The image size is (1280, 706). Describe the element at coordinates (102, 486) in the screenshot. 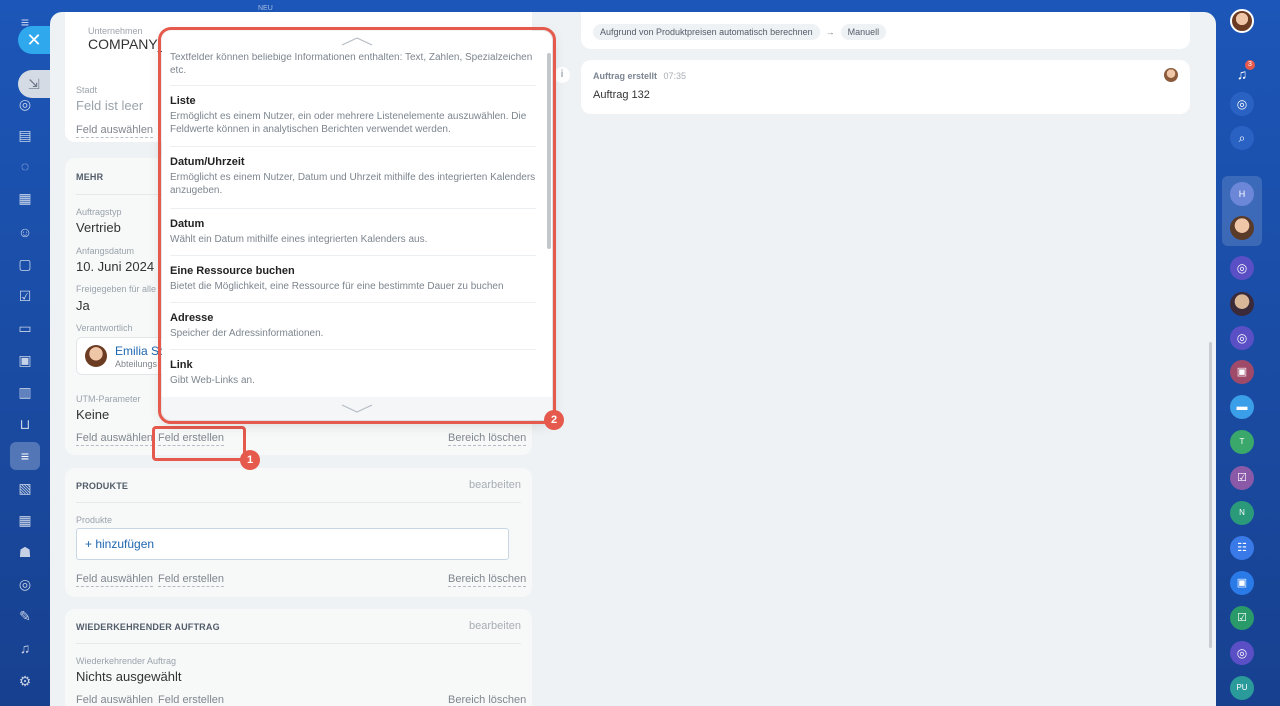

I see `products-section-title: PRODUKTE` at that location.